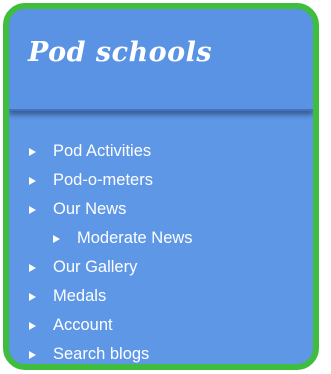 Image resolution: width=331 pixels, height=374 pixels. What do you see at coordinates (161, 180) in the screenshot?
I see `nav-item-pod-o-meters: Pod-o-meters` at bounding box center [161, 180].